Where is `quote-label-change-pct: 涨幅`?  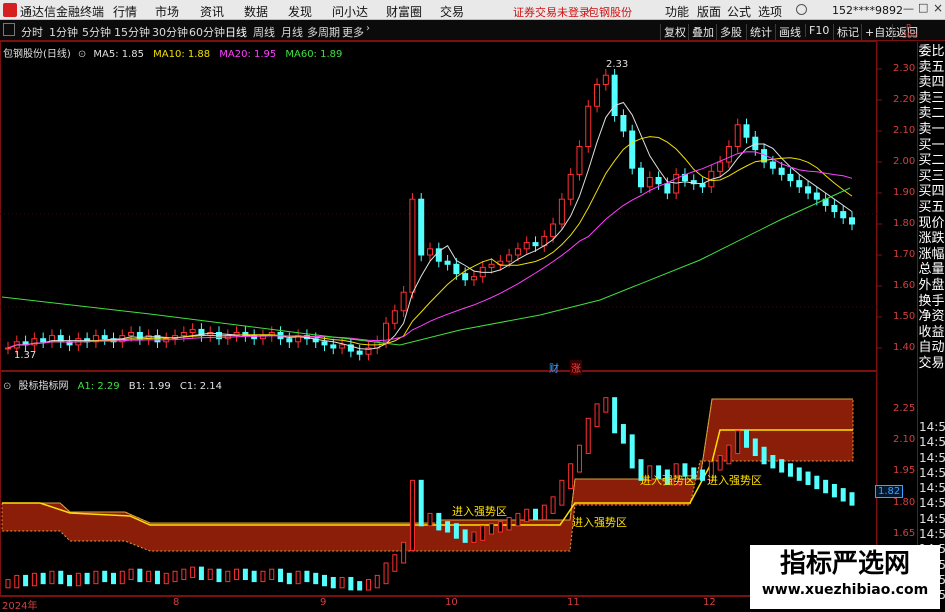
quote-label-change-pct: 涨幅 is located at coordinates (931, 255).